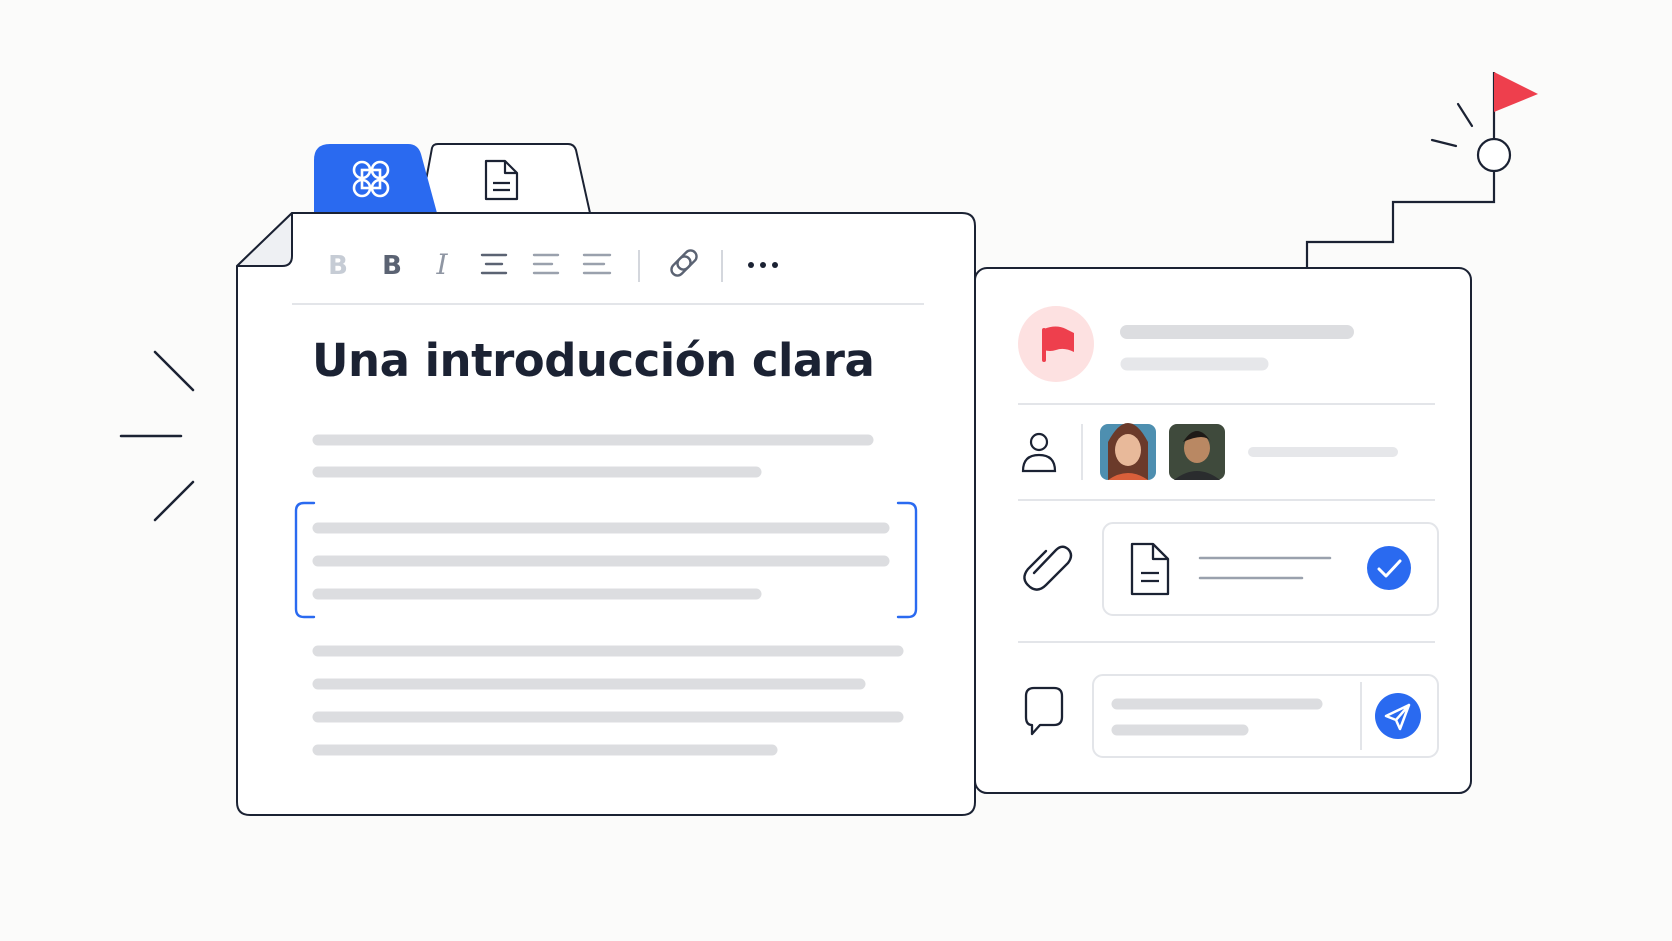 This screenshot has width=1672, height=941. What do you see at coordinates (1516, 92) in the screenshot?
I see `goal-flag-icon` at bounding box center [1516, 92].